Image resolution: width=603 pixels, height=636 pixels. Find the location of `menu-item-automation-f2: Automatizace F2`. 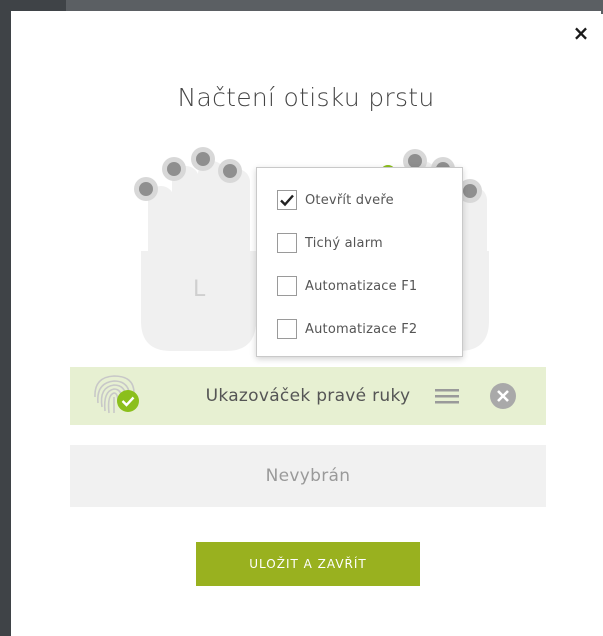

menu-item-automation-f2: Automatizace F2 is located at coordinates (347, 329).